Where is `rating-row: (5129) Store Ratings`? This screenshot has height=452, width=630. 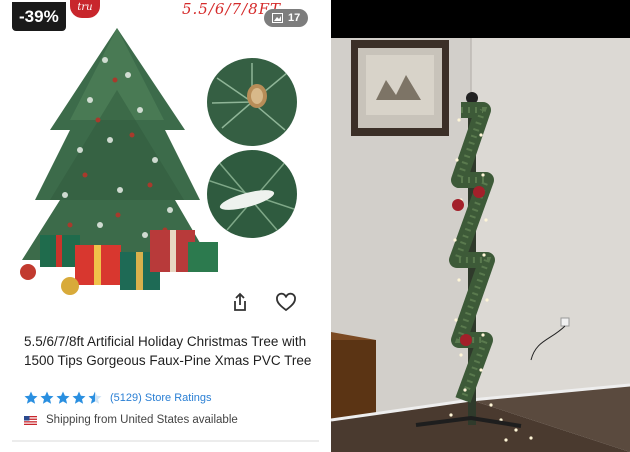
rating-row: (5129) Store Ratings is located at coordinates (118, 398).